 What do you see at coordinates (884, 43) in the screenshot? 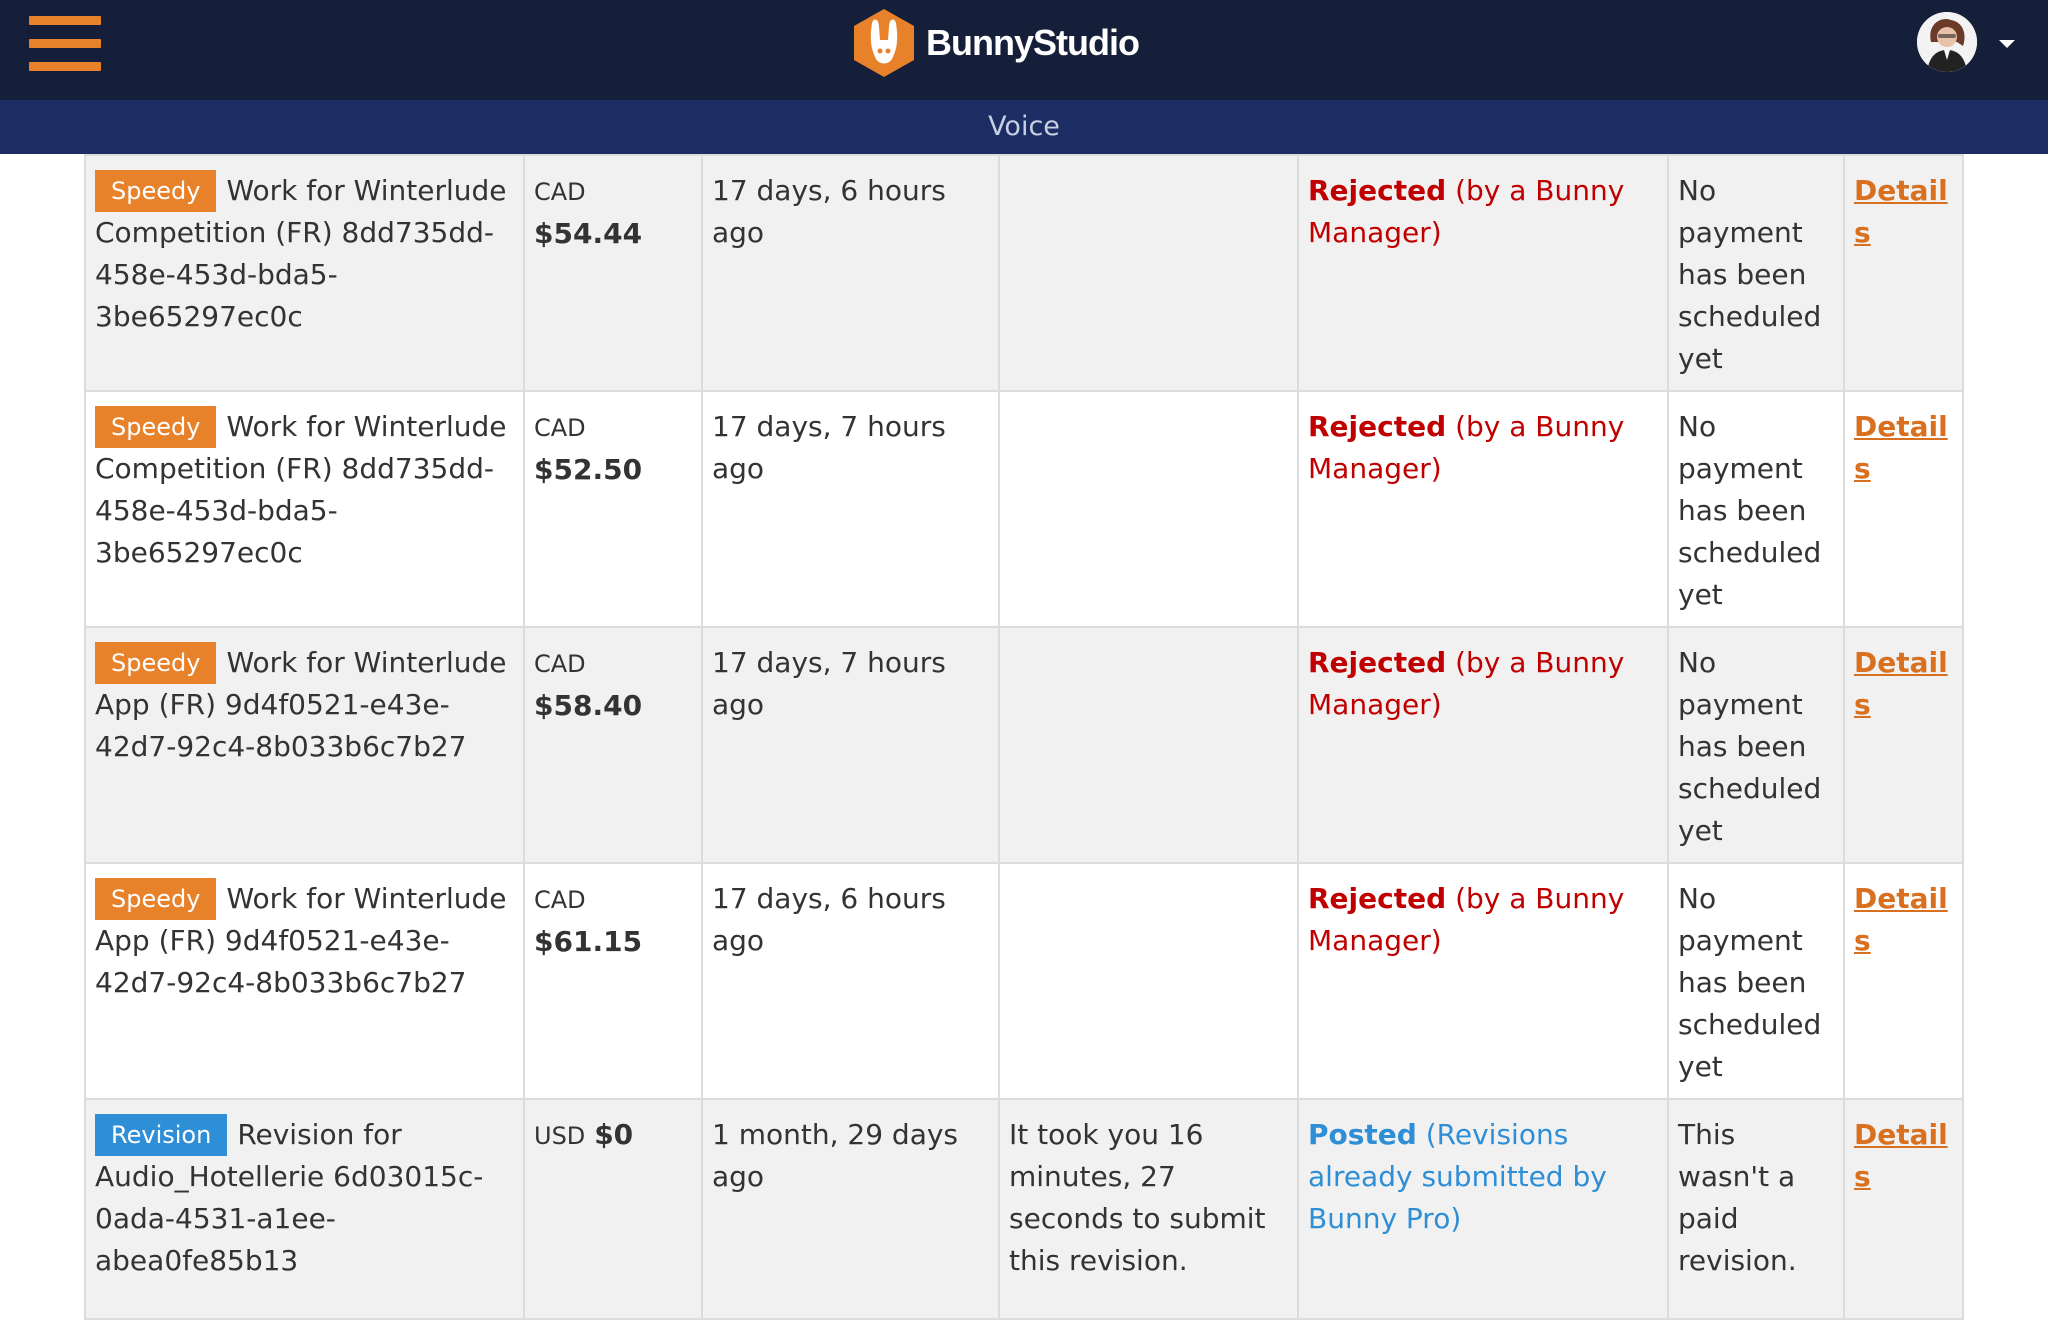
I see `bunny-logo-icon` at bounding box center [884, 43].